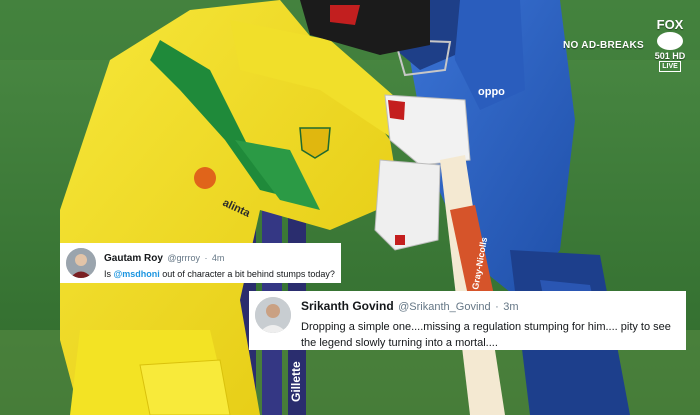 The image size is (700, 415). I want to click on tweet-timestamp: 4m, so click(218, 258).